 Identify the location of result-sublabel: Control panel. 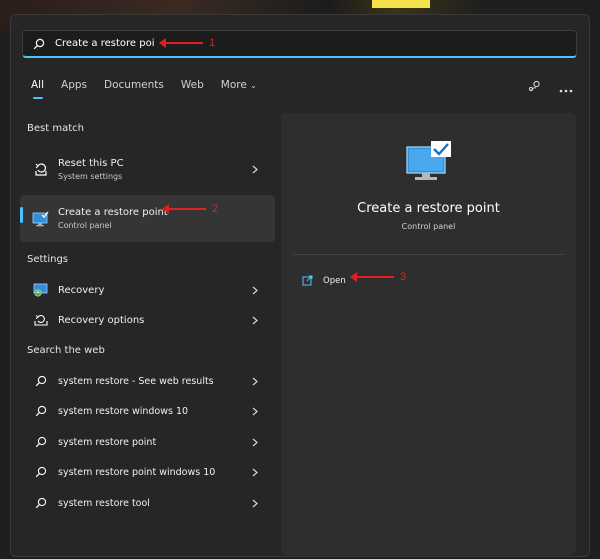
(85, 225).